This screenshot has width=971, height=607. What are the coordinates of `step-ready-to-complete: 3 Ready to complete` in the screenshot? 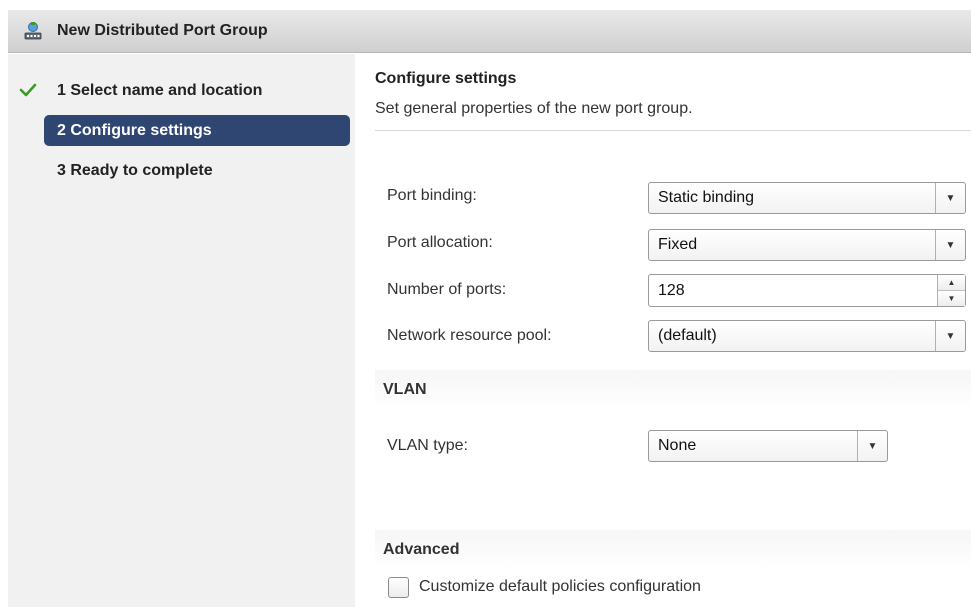 It's located at (197, 171).